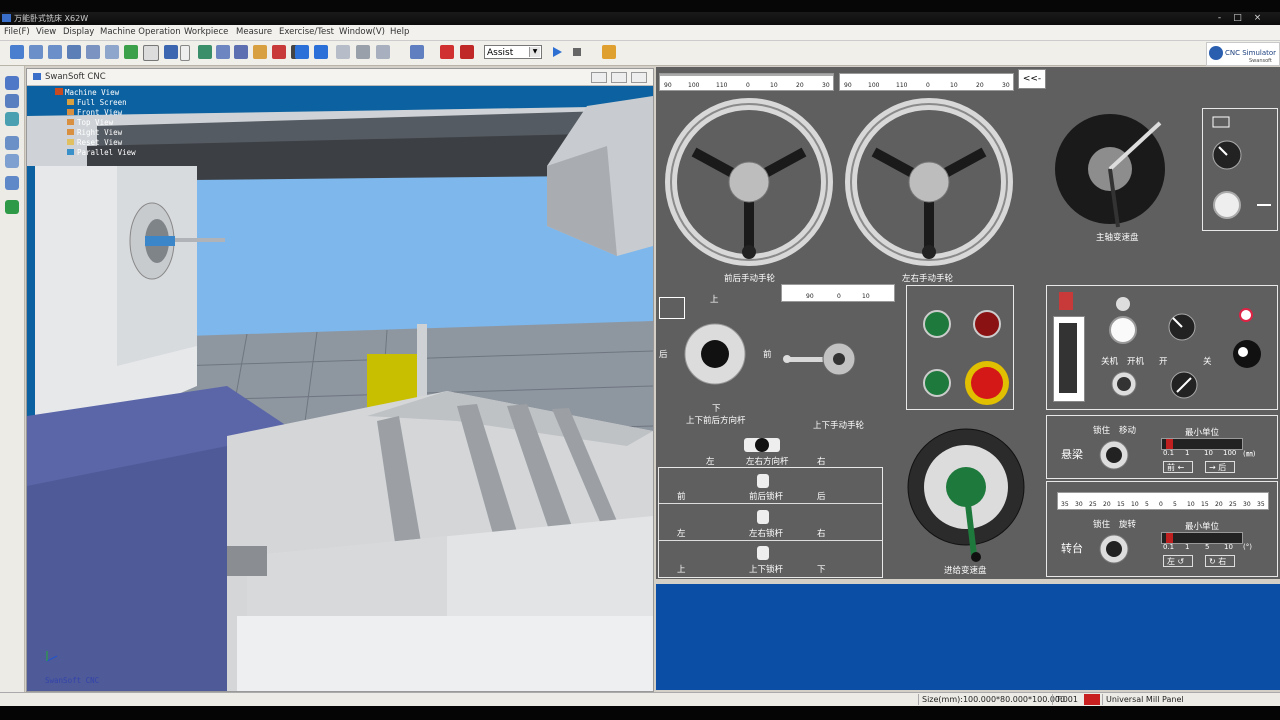  Describe the element at coordinates (185, 53) in the screenshot. I see `dropdown-arrow-icon` at that location.